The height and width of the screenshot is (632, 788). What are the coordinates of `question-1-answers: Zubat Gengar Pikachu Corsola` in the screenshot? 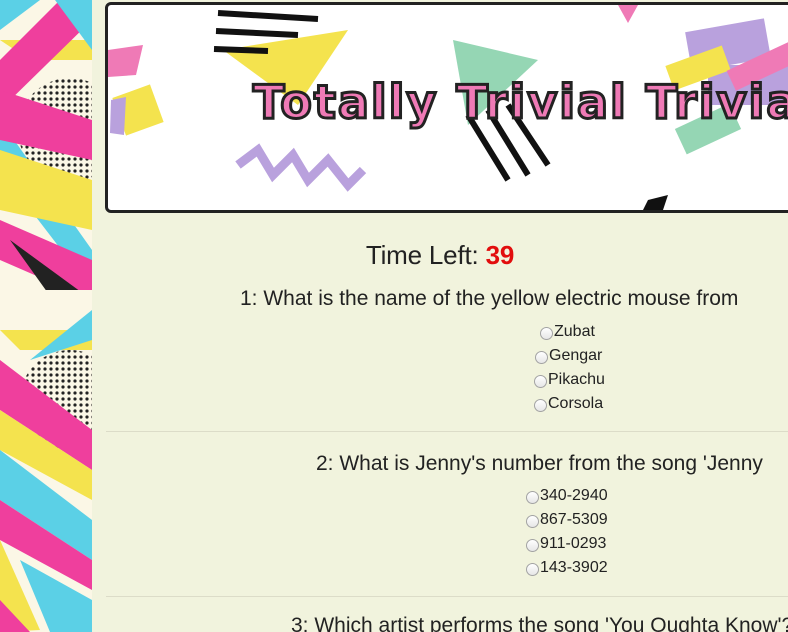 It's located at (569, 368).